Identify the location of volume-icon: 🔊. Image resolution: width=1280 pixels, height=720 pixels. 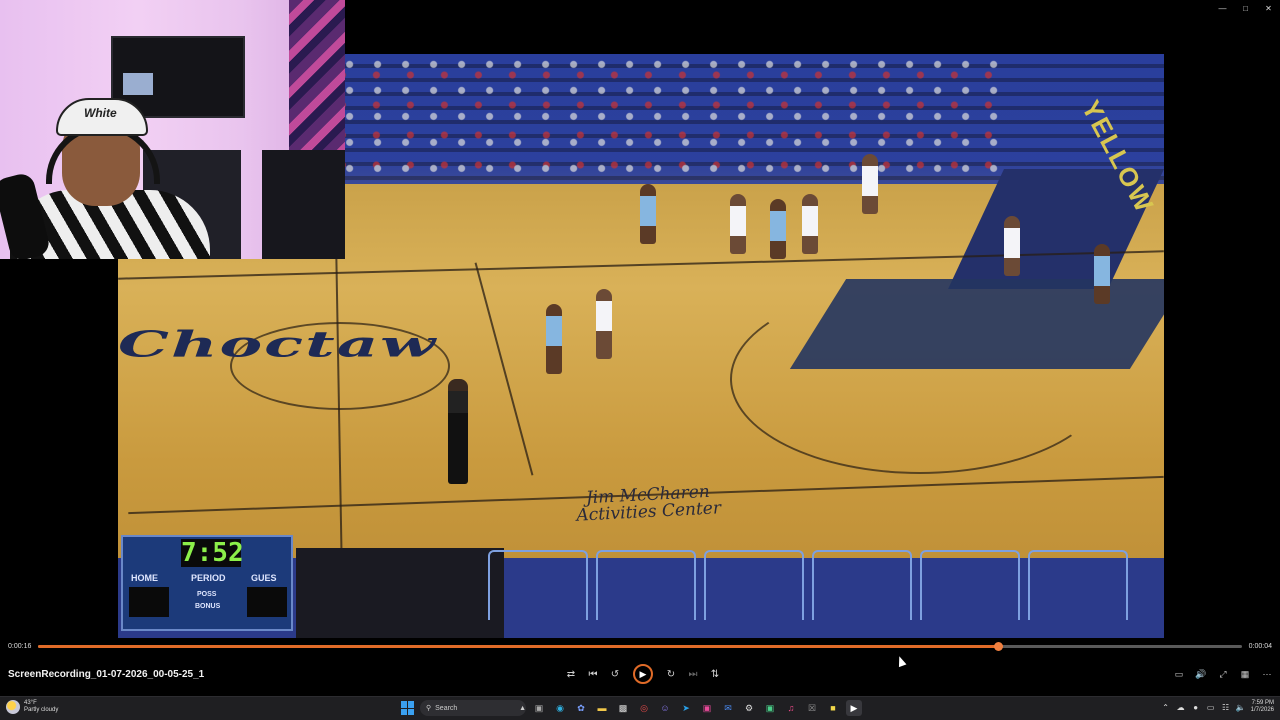
(1201, 674).